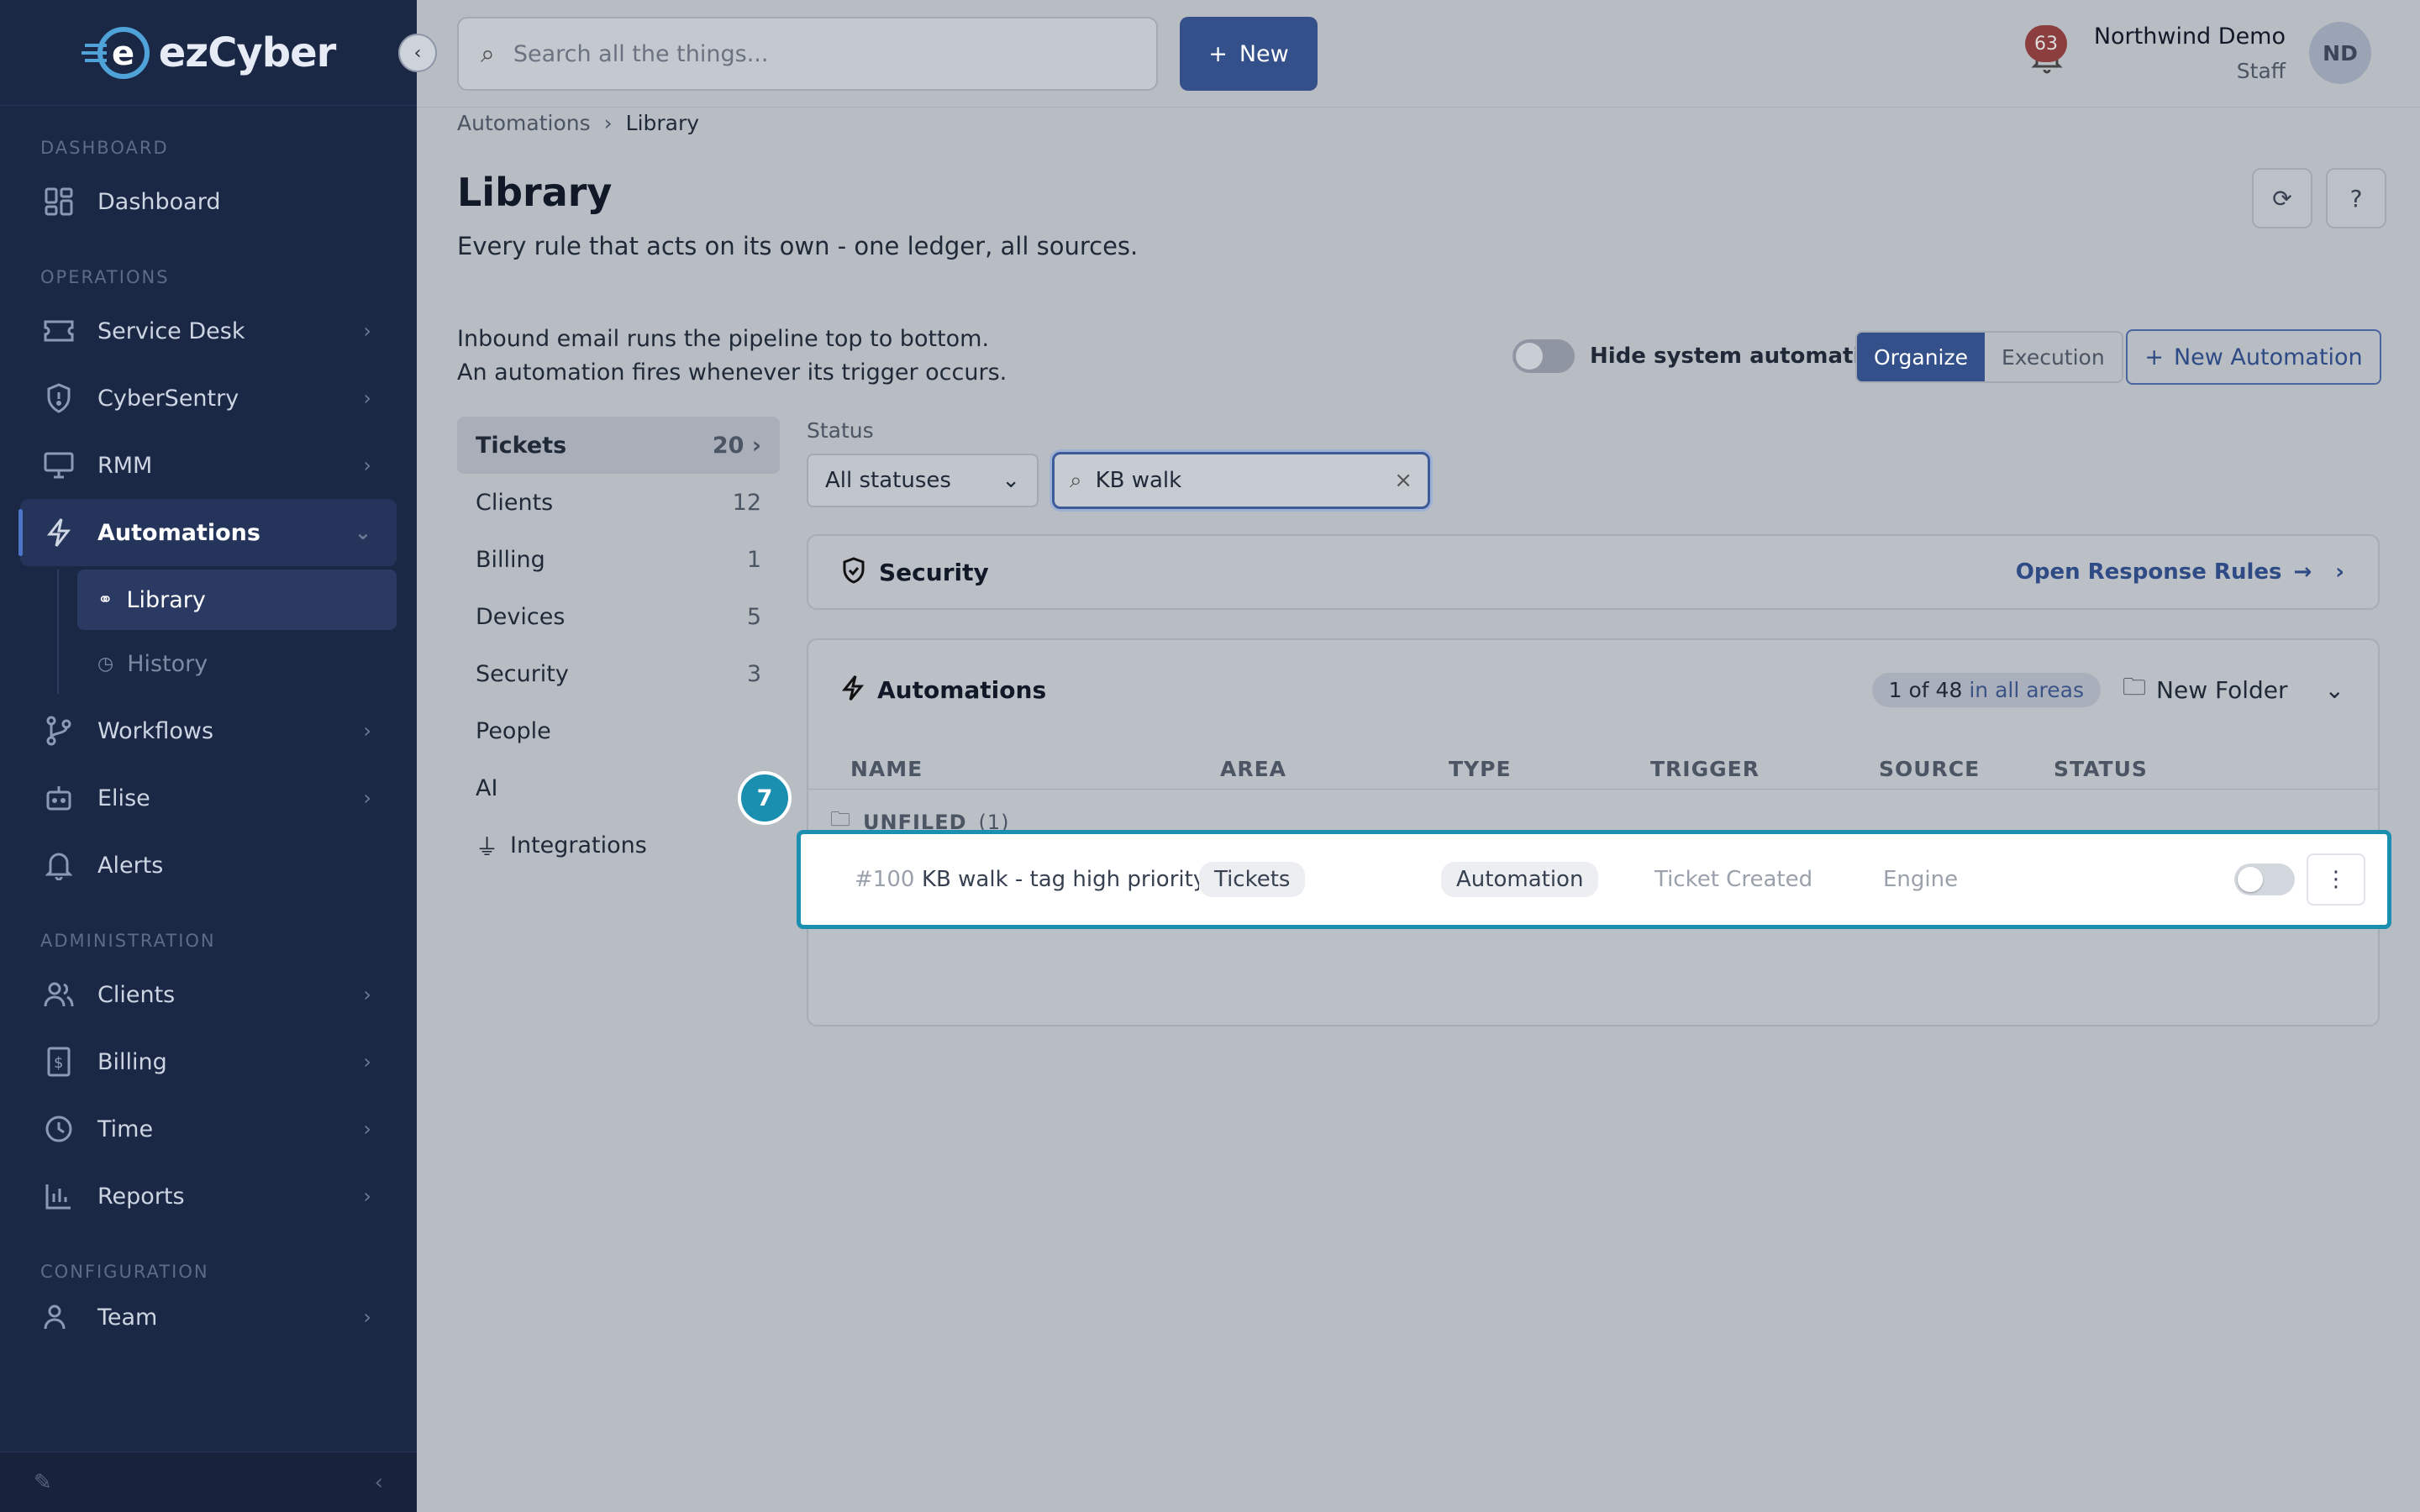  What do you see at coordinates (1705, 769) in the screenshot?
I see `column-trigger: TRIGGER` at bounding box center [1705, 769].